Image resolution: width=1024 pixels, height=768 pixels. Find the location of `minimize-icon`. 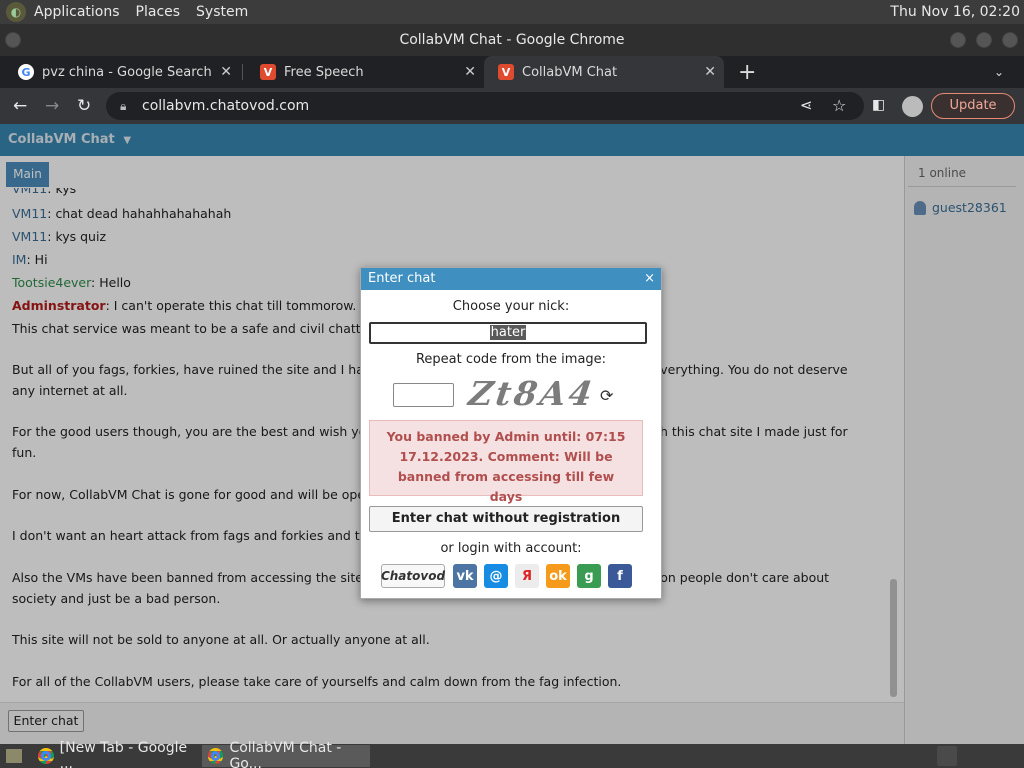

minimize-icon is located at coordinates (958, 40).